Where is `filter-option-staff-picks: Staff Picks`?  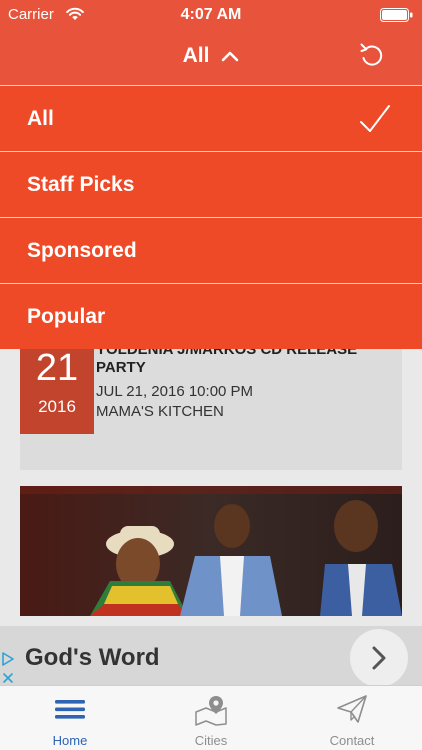
filter-option-staff-picks: Staff Picks is located at coordinates (211, 184).